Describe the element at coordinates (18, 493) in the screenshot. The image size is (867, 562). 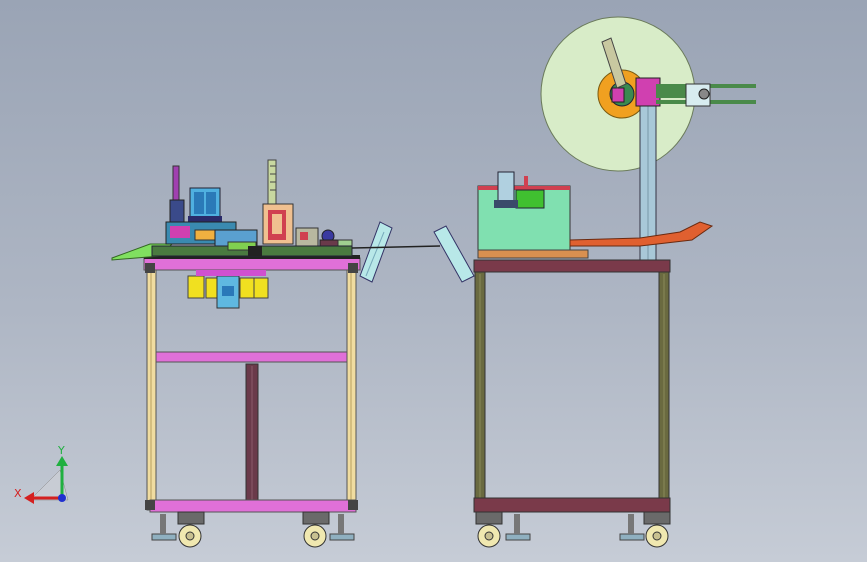
I see `x-axis-label: X` at that location.